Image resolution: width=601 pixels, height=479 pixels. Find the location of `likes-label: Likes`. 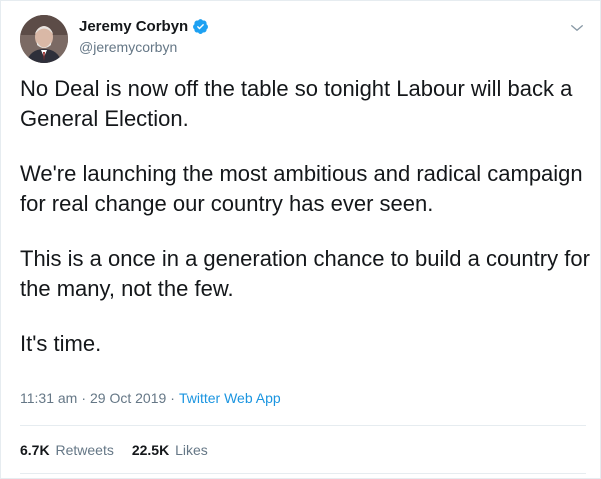

likes-label: Likes is located at coordinates (191, 450).